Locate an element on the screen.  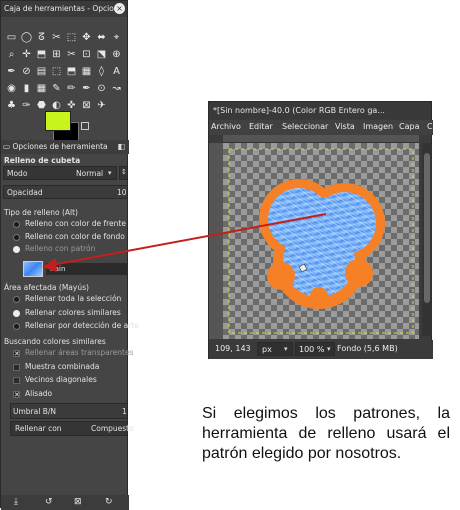
tool-icon is located at coordinates (116, 105).